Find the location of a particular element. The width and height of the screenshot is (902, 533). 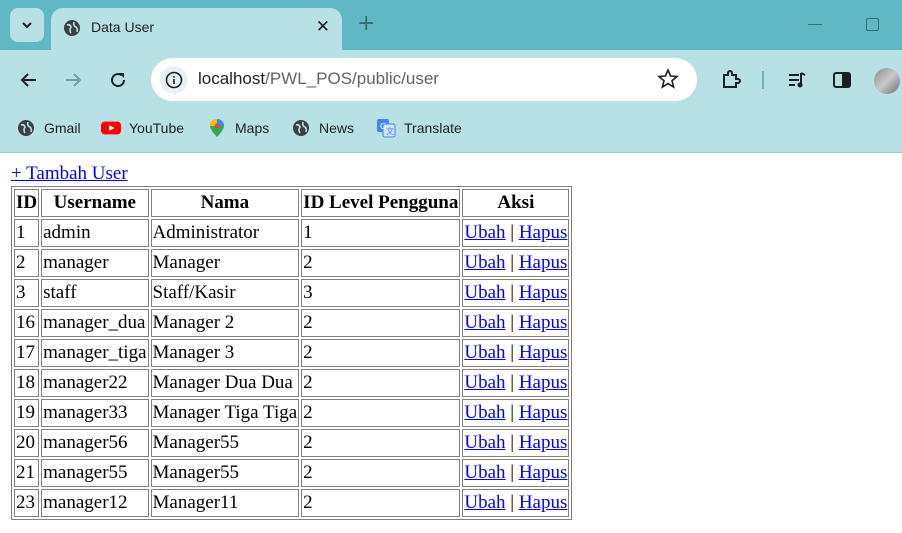

back-button is located at coordinates (29, 80).